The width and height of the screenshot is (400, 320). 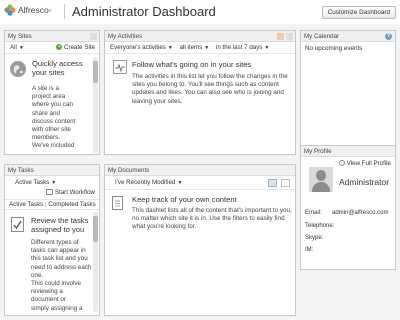 I want to click on create-site-label: Create Site, so click(x=79, y=47).